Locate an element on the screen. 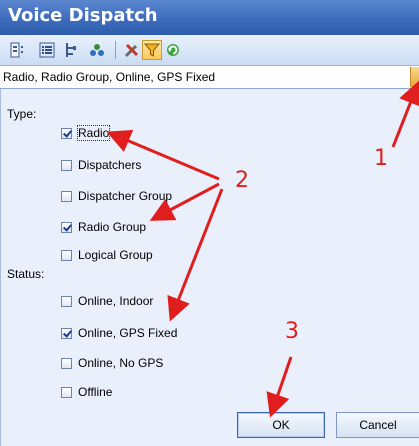 Image resolution: width=419 pixels, height=446 pixels. ok-button: OK is located at coordinates (281, 425).